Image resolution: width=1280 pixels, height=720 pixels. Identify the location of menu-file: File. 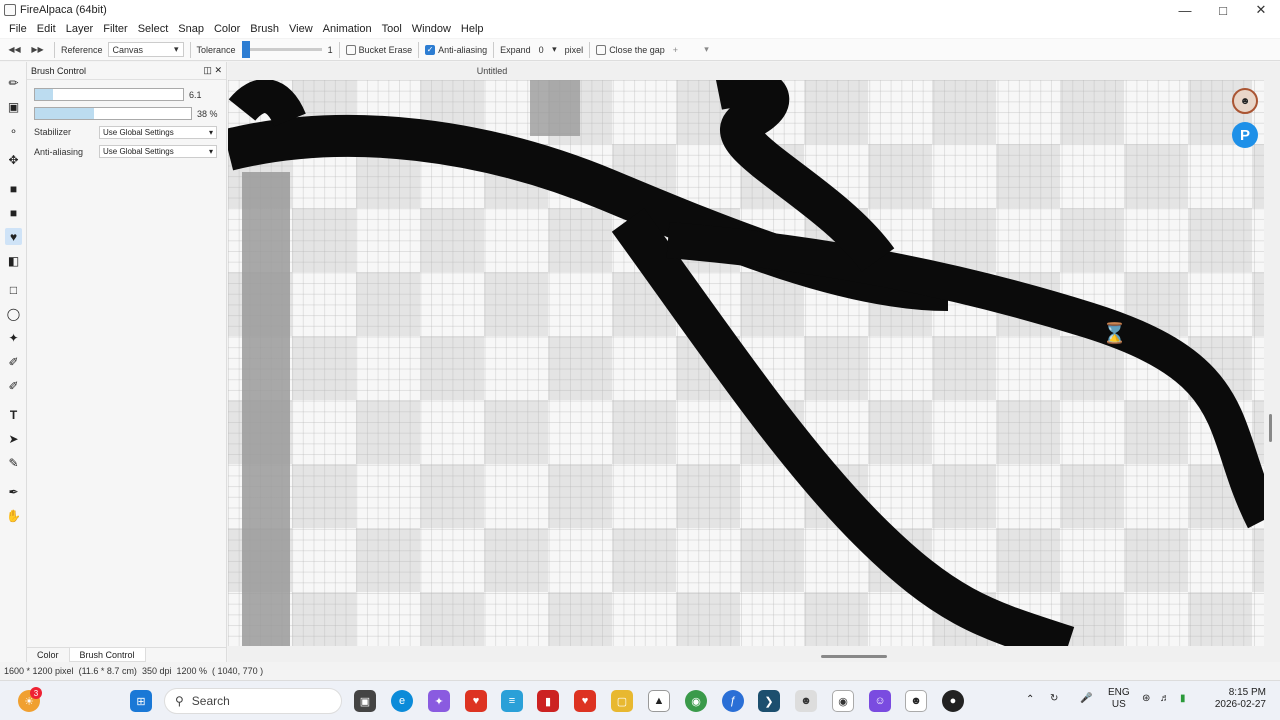
(18, 29).